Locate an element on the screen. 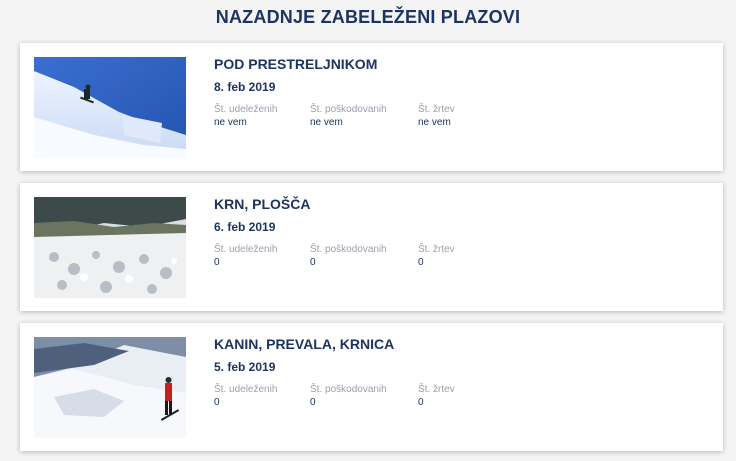 The width and height of the screenshot is (736, 461). avalanche-title: KRN, PLOŠČA is located at coordinates (262, 204).